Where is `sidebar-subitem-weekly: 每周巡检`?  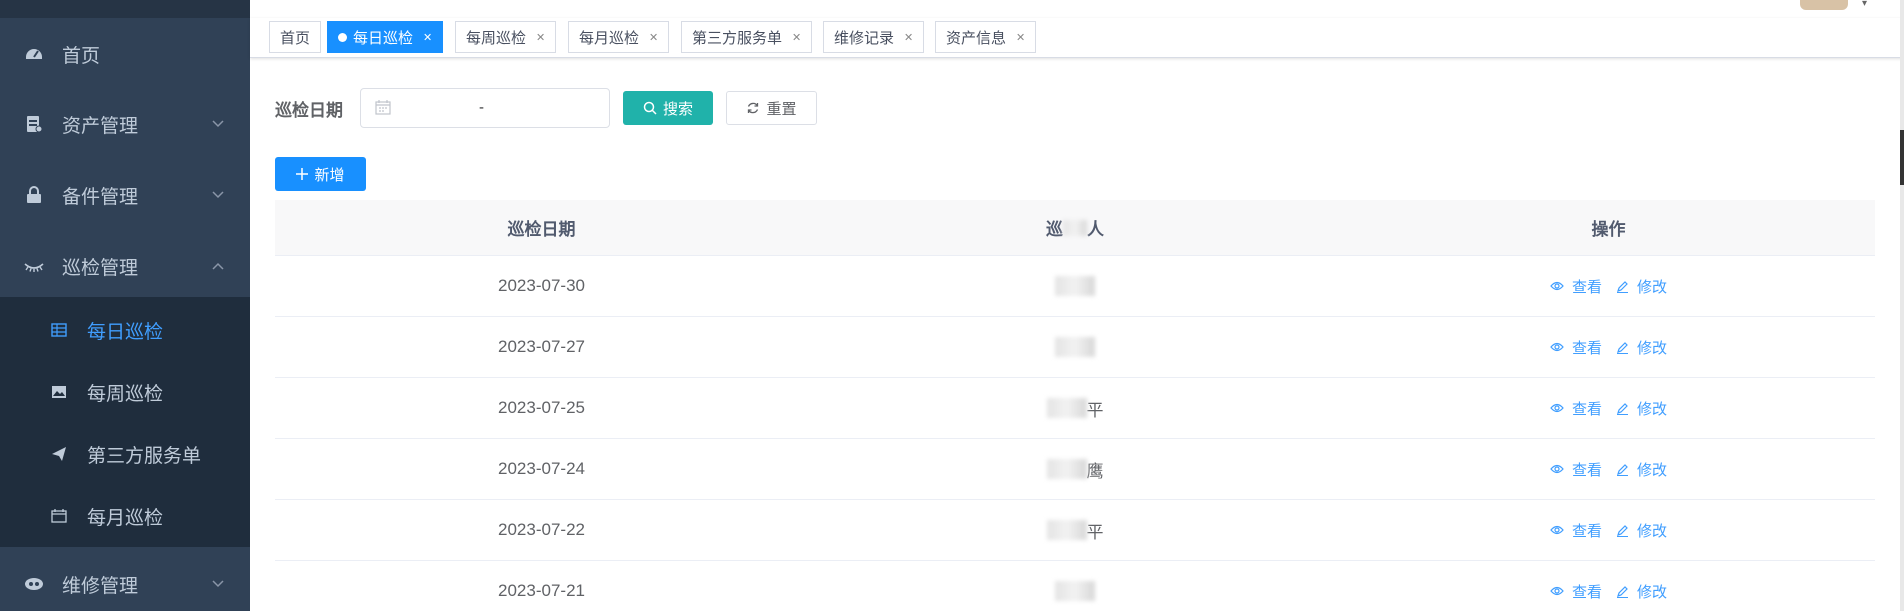 sidebar-subitem-weekly: 每周巡检 is located at coordinates (125, 392).